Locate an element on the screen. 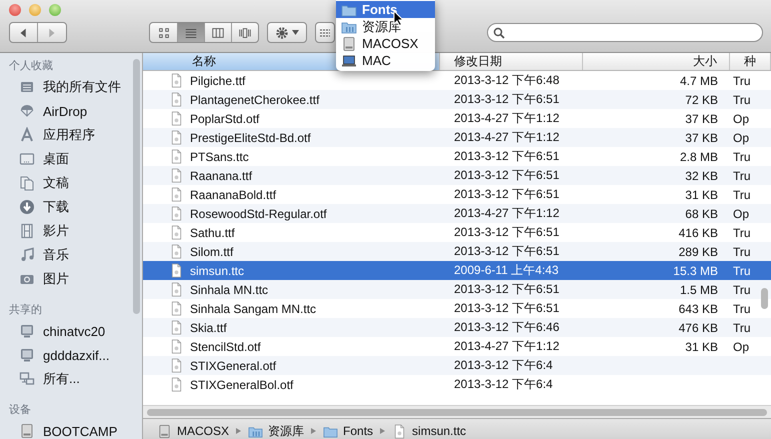 The height and width of the screenshot is (439, 771). icon-view-icon is located at coordinates (163, 33).